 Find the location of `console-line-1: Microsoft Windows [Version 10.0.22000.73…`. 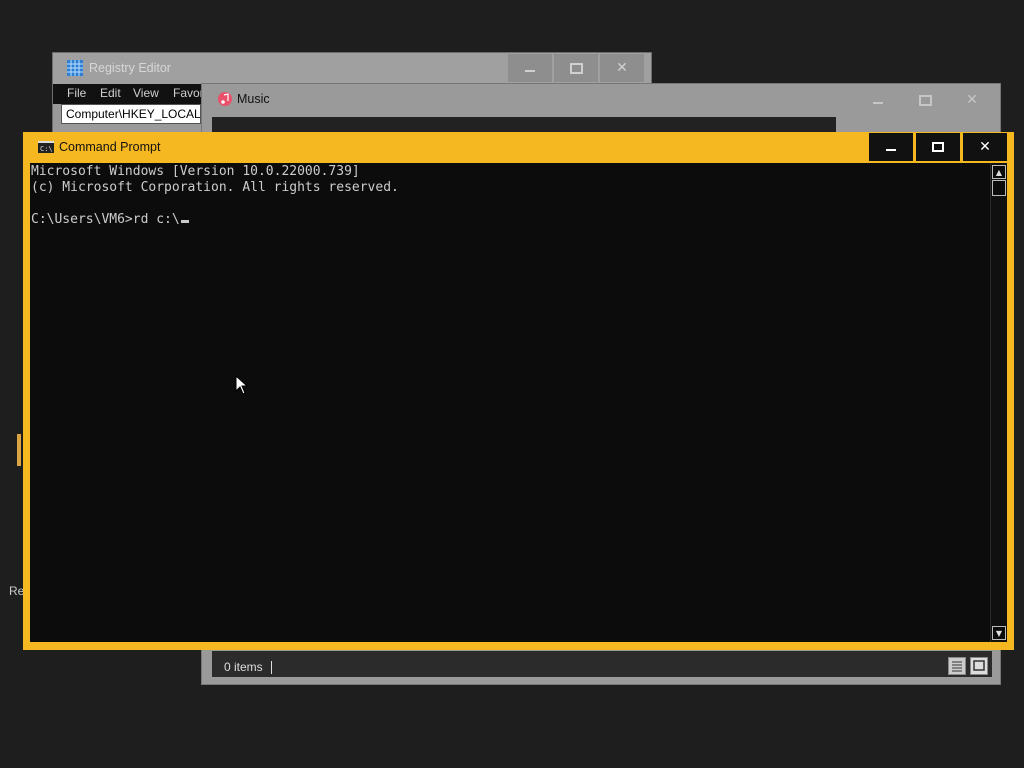

console-line-1: Microsoft Windows [Version 10.0.22000.73… is located at coordinates (195, 171).